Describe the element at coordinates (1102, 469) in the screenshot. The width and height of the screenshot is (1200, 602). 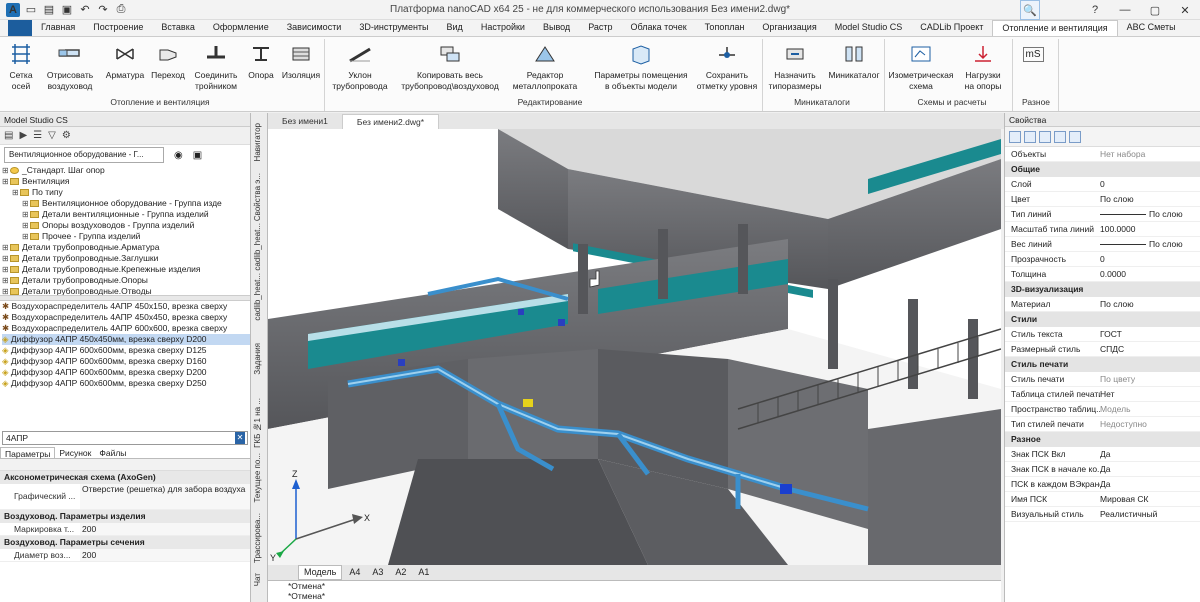
I see `property-row: Знак ПСК в начале ко... Да` at that location.